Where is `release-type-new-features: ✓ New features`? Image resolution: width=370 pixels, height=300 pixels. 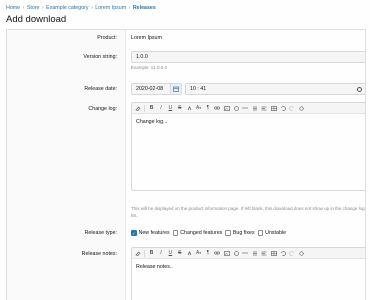 release-type-new-features: ✓ New features is located at coordinates (150, 233).